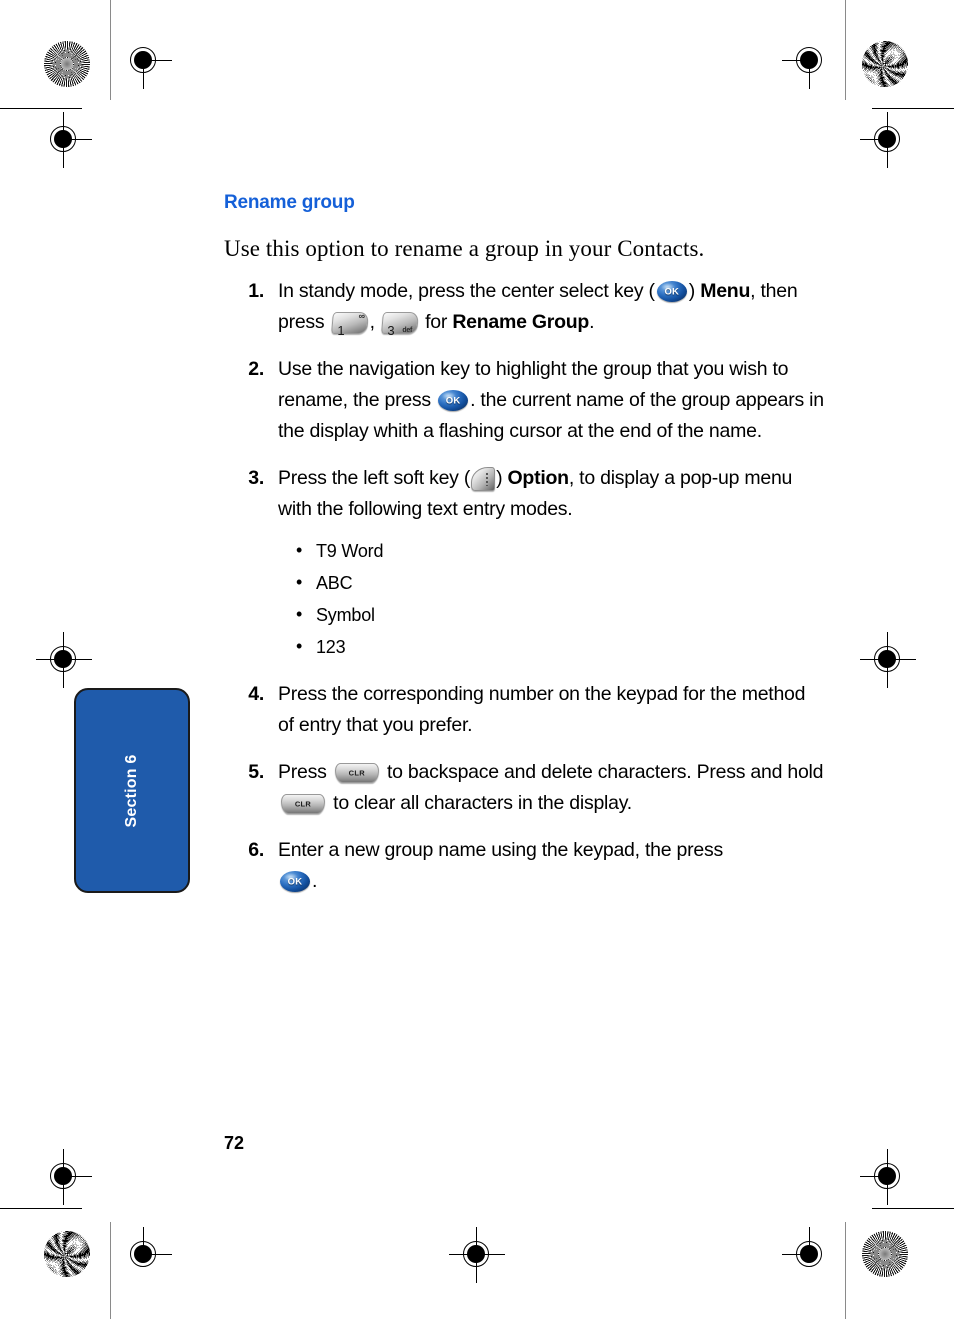  Describe the element at coordinates (810, 1255) in the screenshot. I see `registration-crosshair-bottom-right` at that location.